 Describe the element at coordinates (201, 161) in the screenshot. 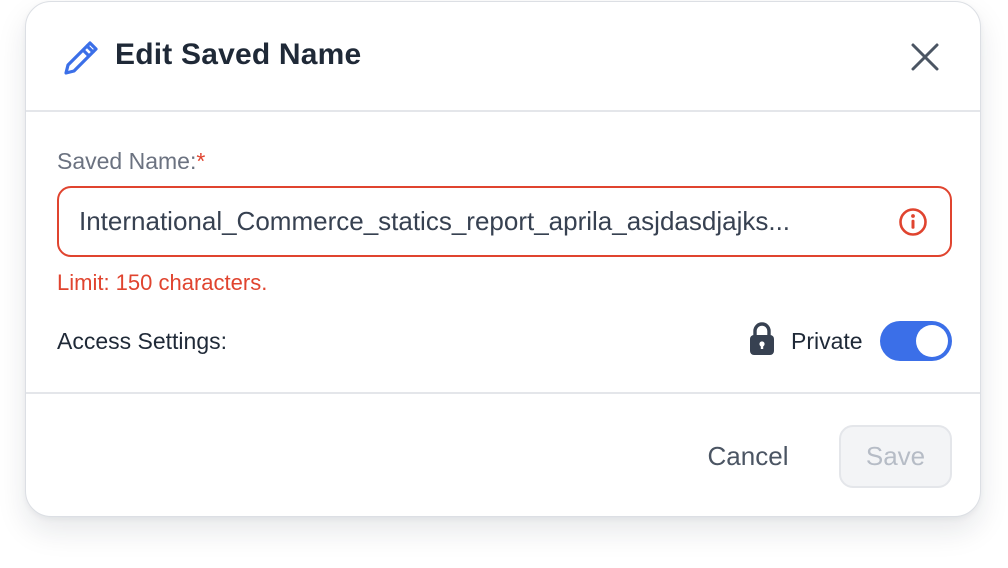

I see `required-marker: *` at that location.